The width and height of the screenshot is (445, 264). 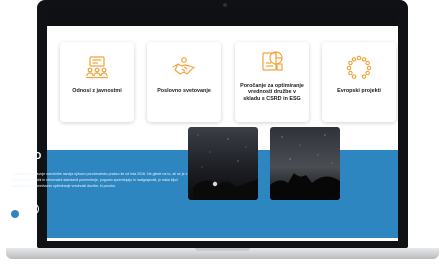 What do you see at coordinates (359, 91) in the screenshot?
I see `card-label: Evropski projekti` at bounding box center [359, 91].